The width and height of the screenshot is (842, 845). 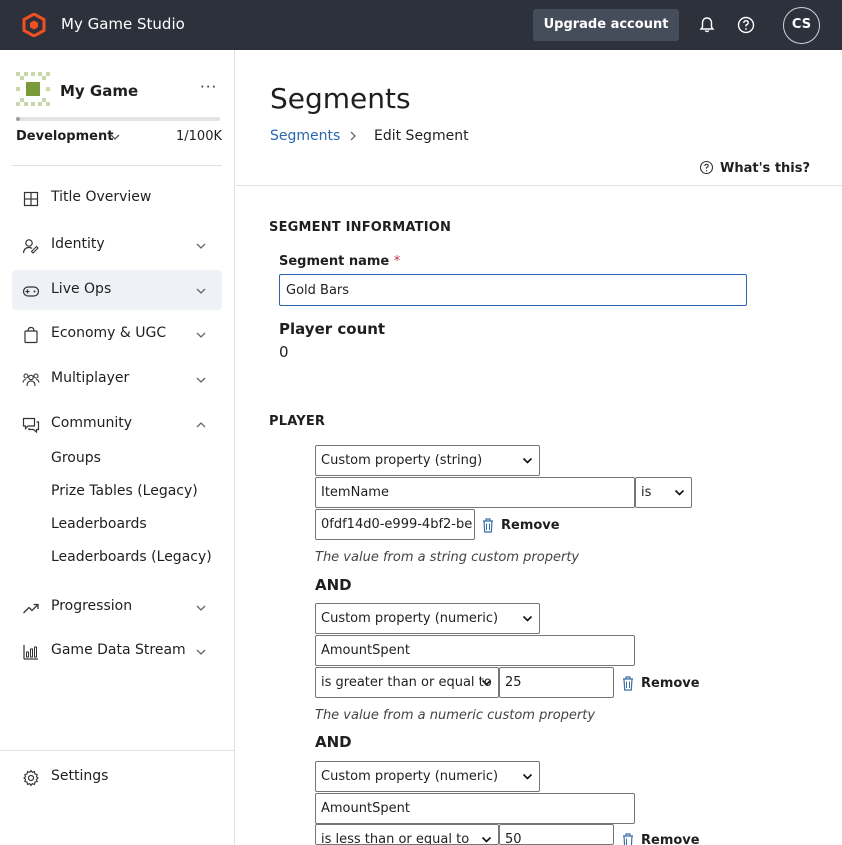 I want to click on page-title: Segments, so click(x=340, y=98).